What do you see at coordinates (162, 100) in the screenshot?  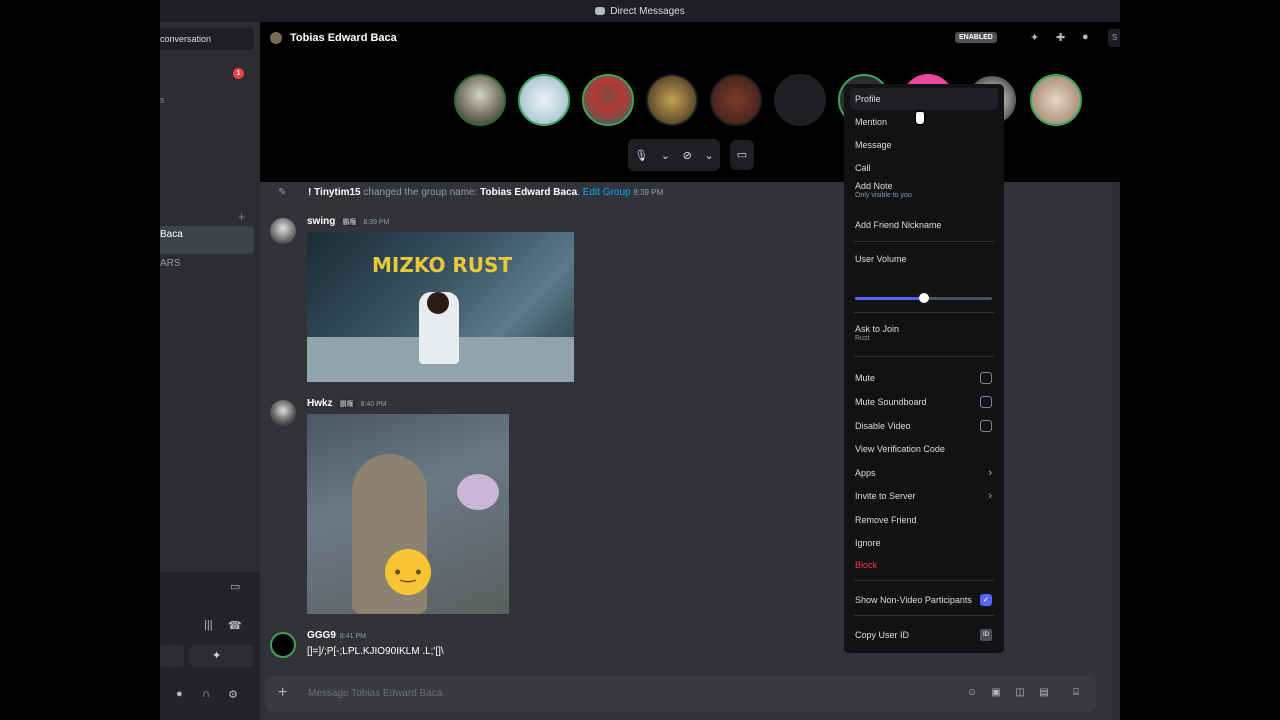 I see `sidebar-label: s` at bounding box center [162, 100].